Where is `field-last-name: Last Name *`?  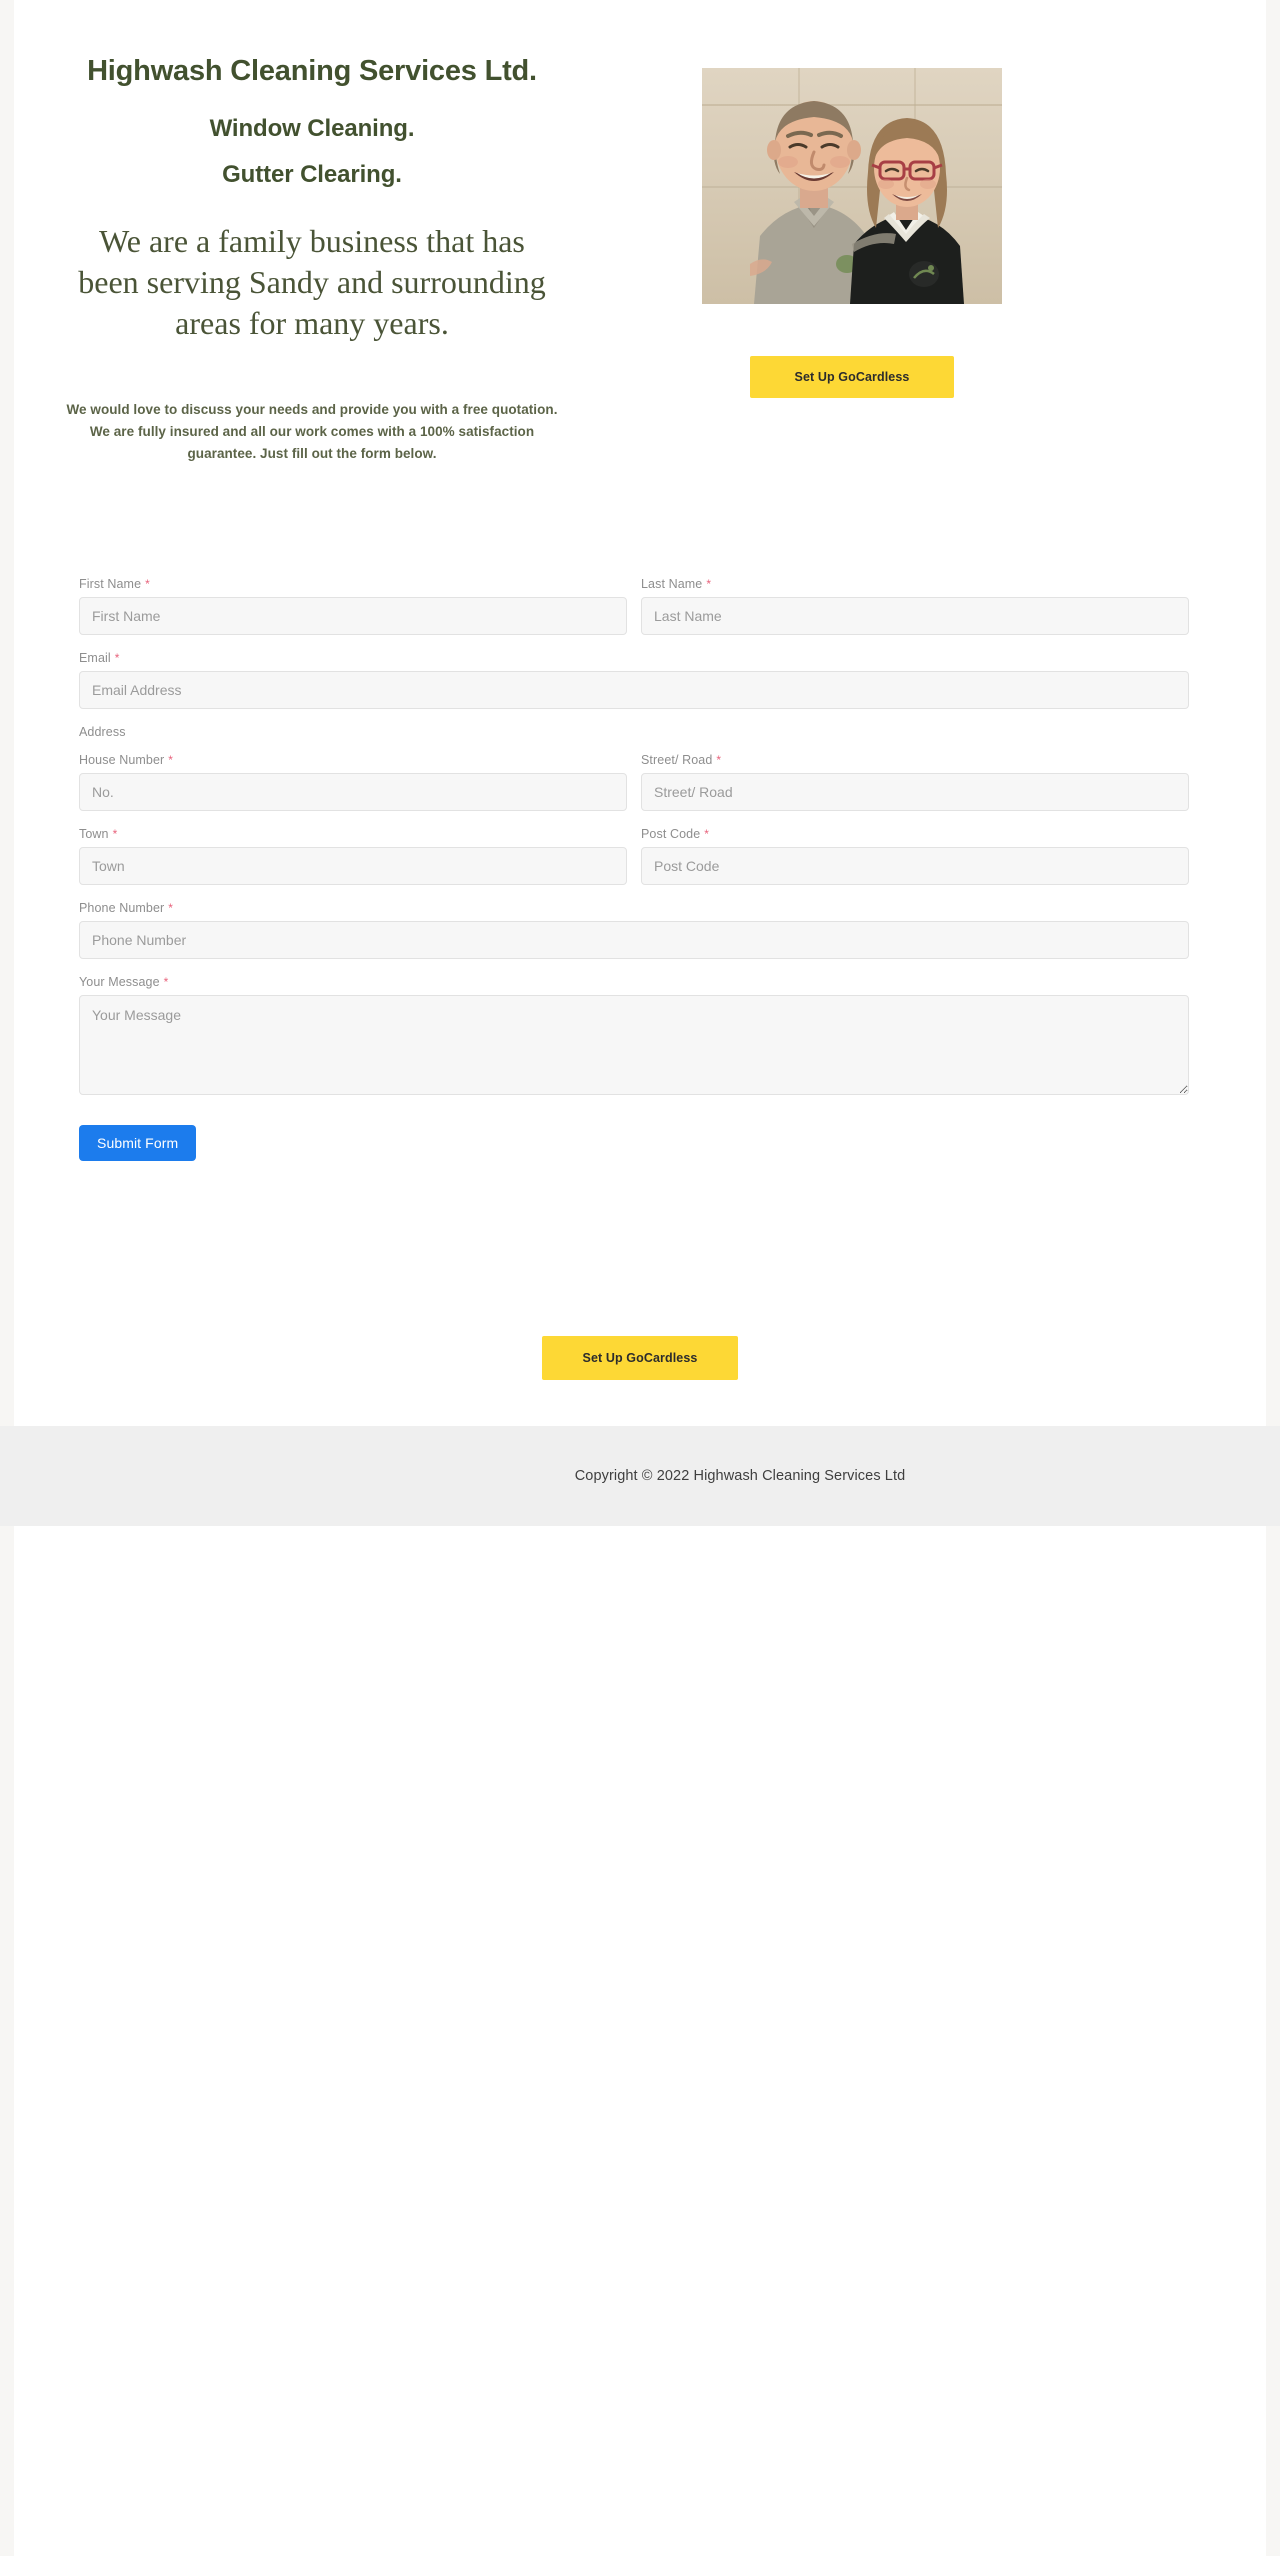
field-last-name: Last Name * is located at coordinates (915, 606).